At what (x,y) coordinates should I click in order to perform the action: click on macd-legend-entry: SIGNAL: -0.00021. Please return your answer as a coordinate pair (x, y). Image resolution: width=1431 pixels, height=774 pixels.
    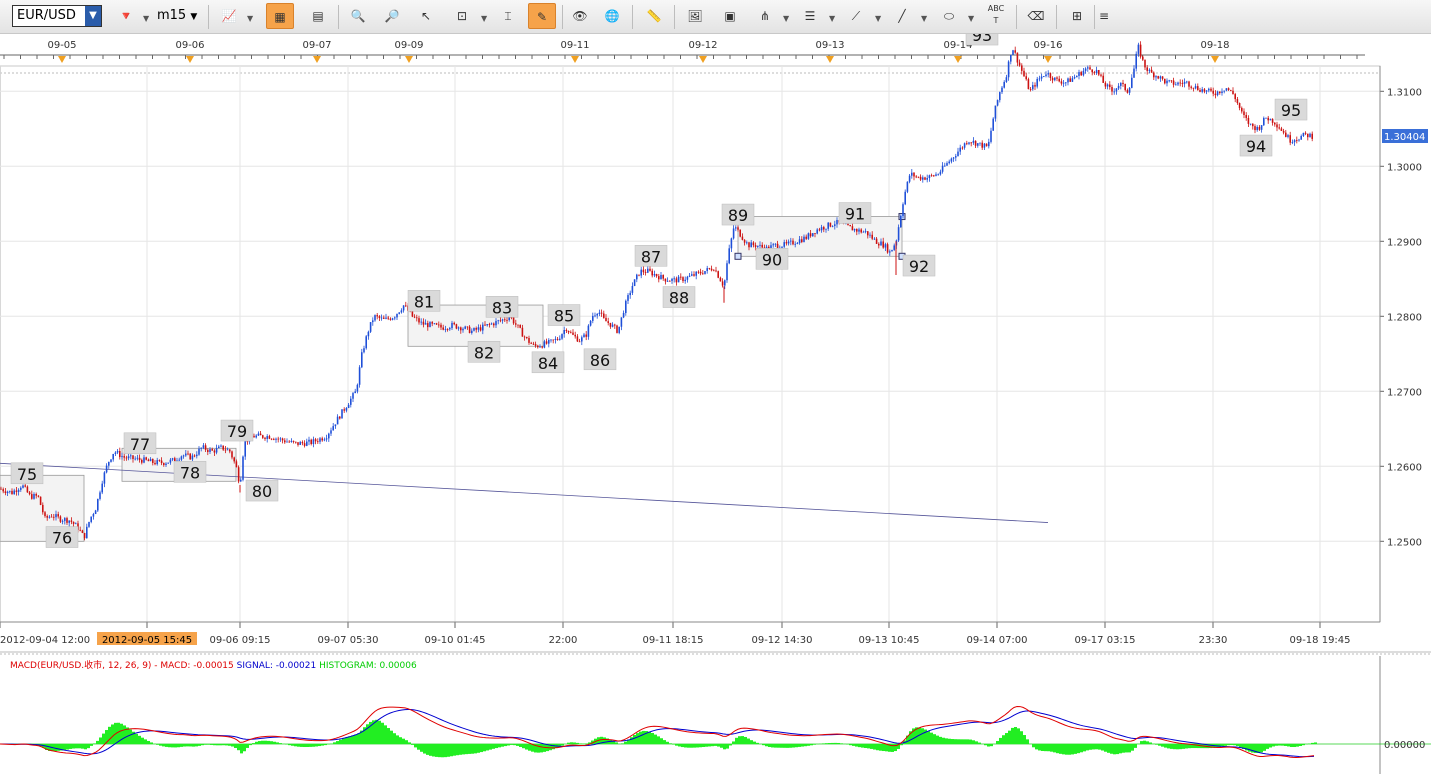
    Looking at the image, I should click on (278, 666).